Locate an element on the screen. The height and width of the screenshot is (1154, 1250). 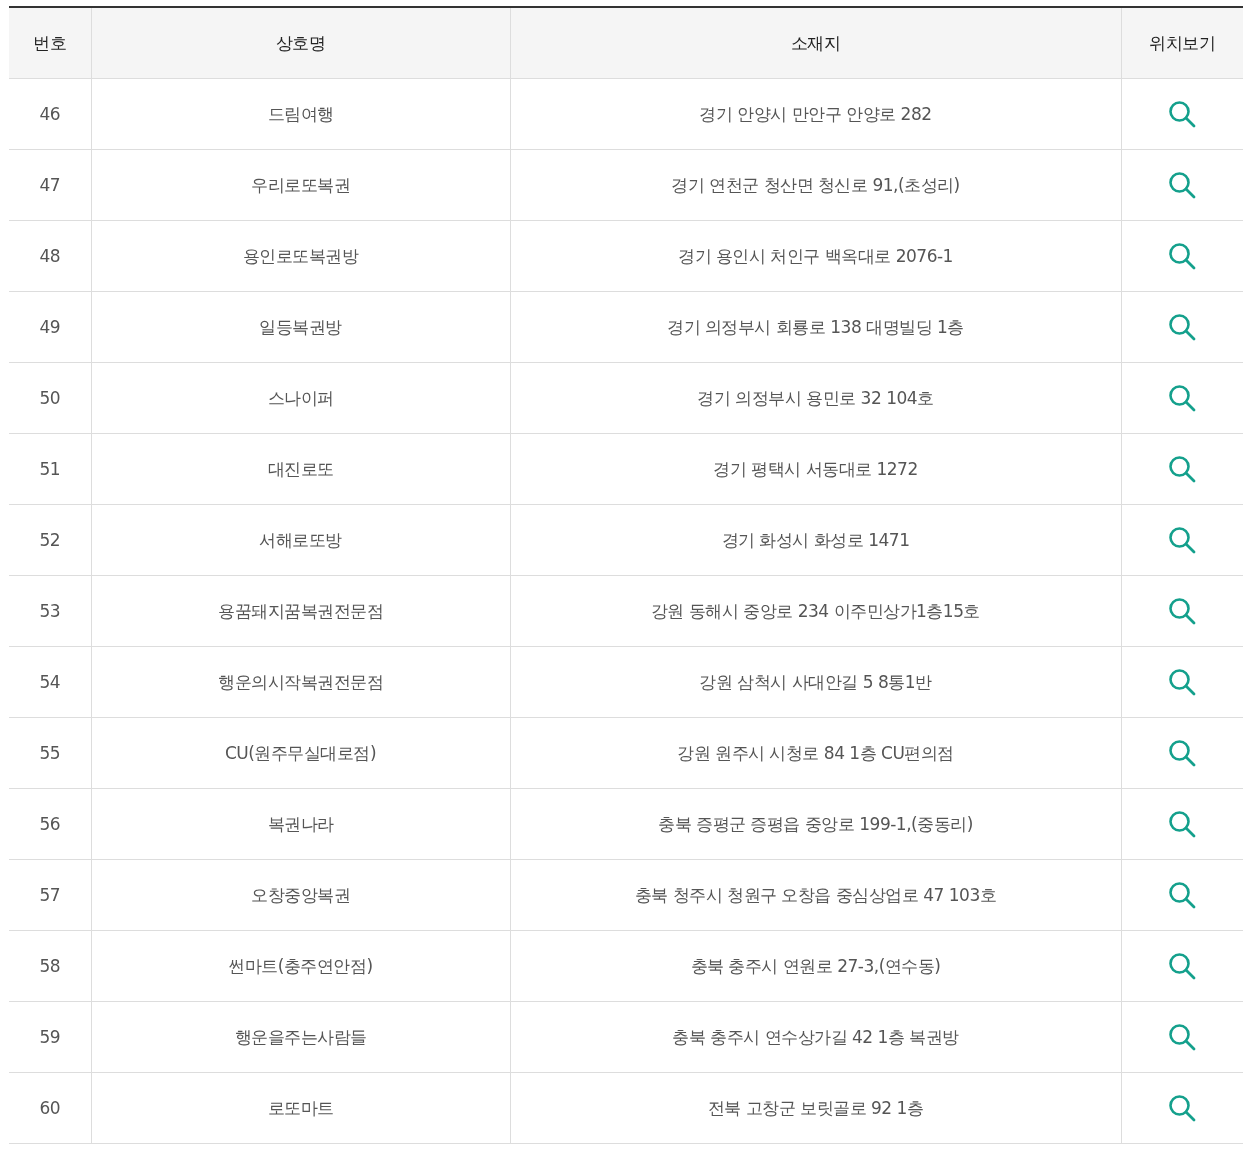
shop-address: 경기 화성시 화성로 1471 is located at coordinates (815, 539).